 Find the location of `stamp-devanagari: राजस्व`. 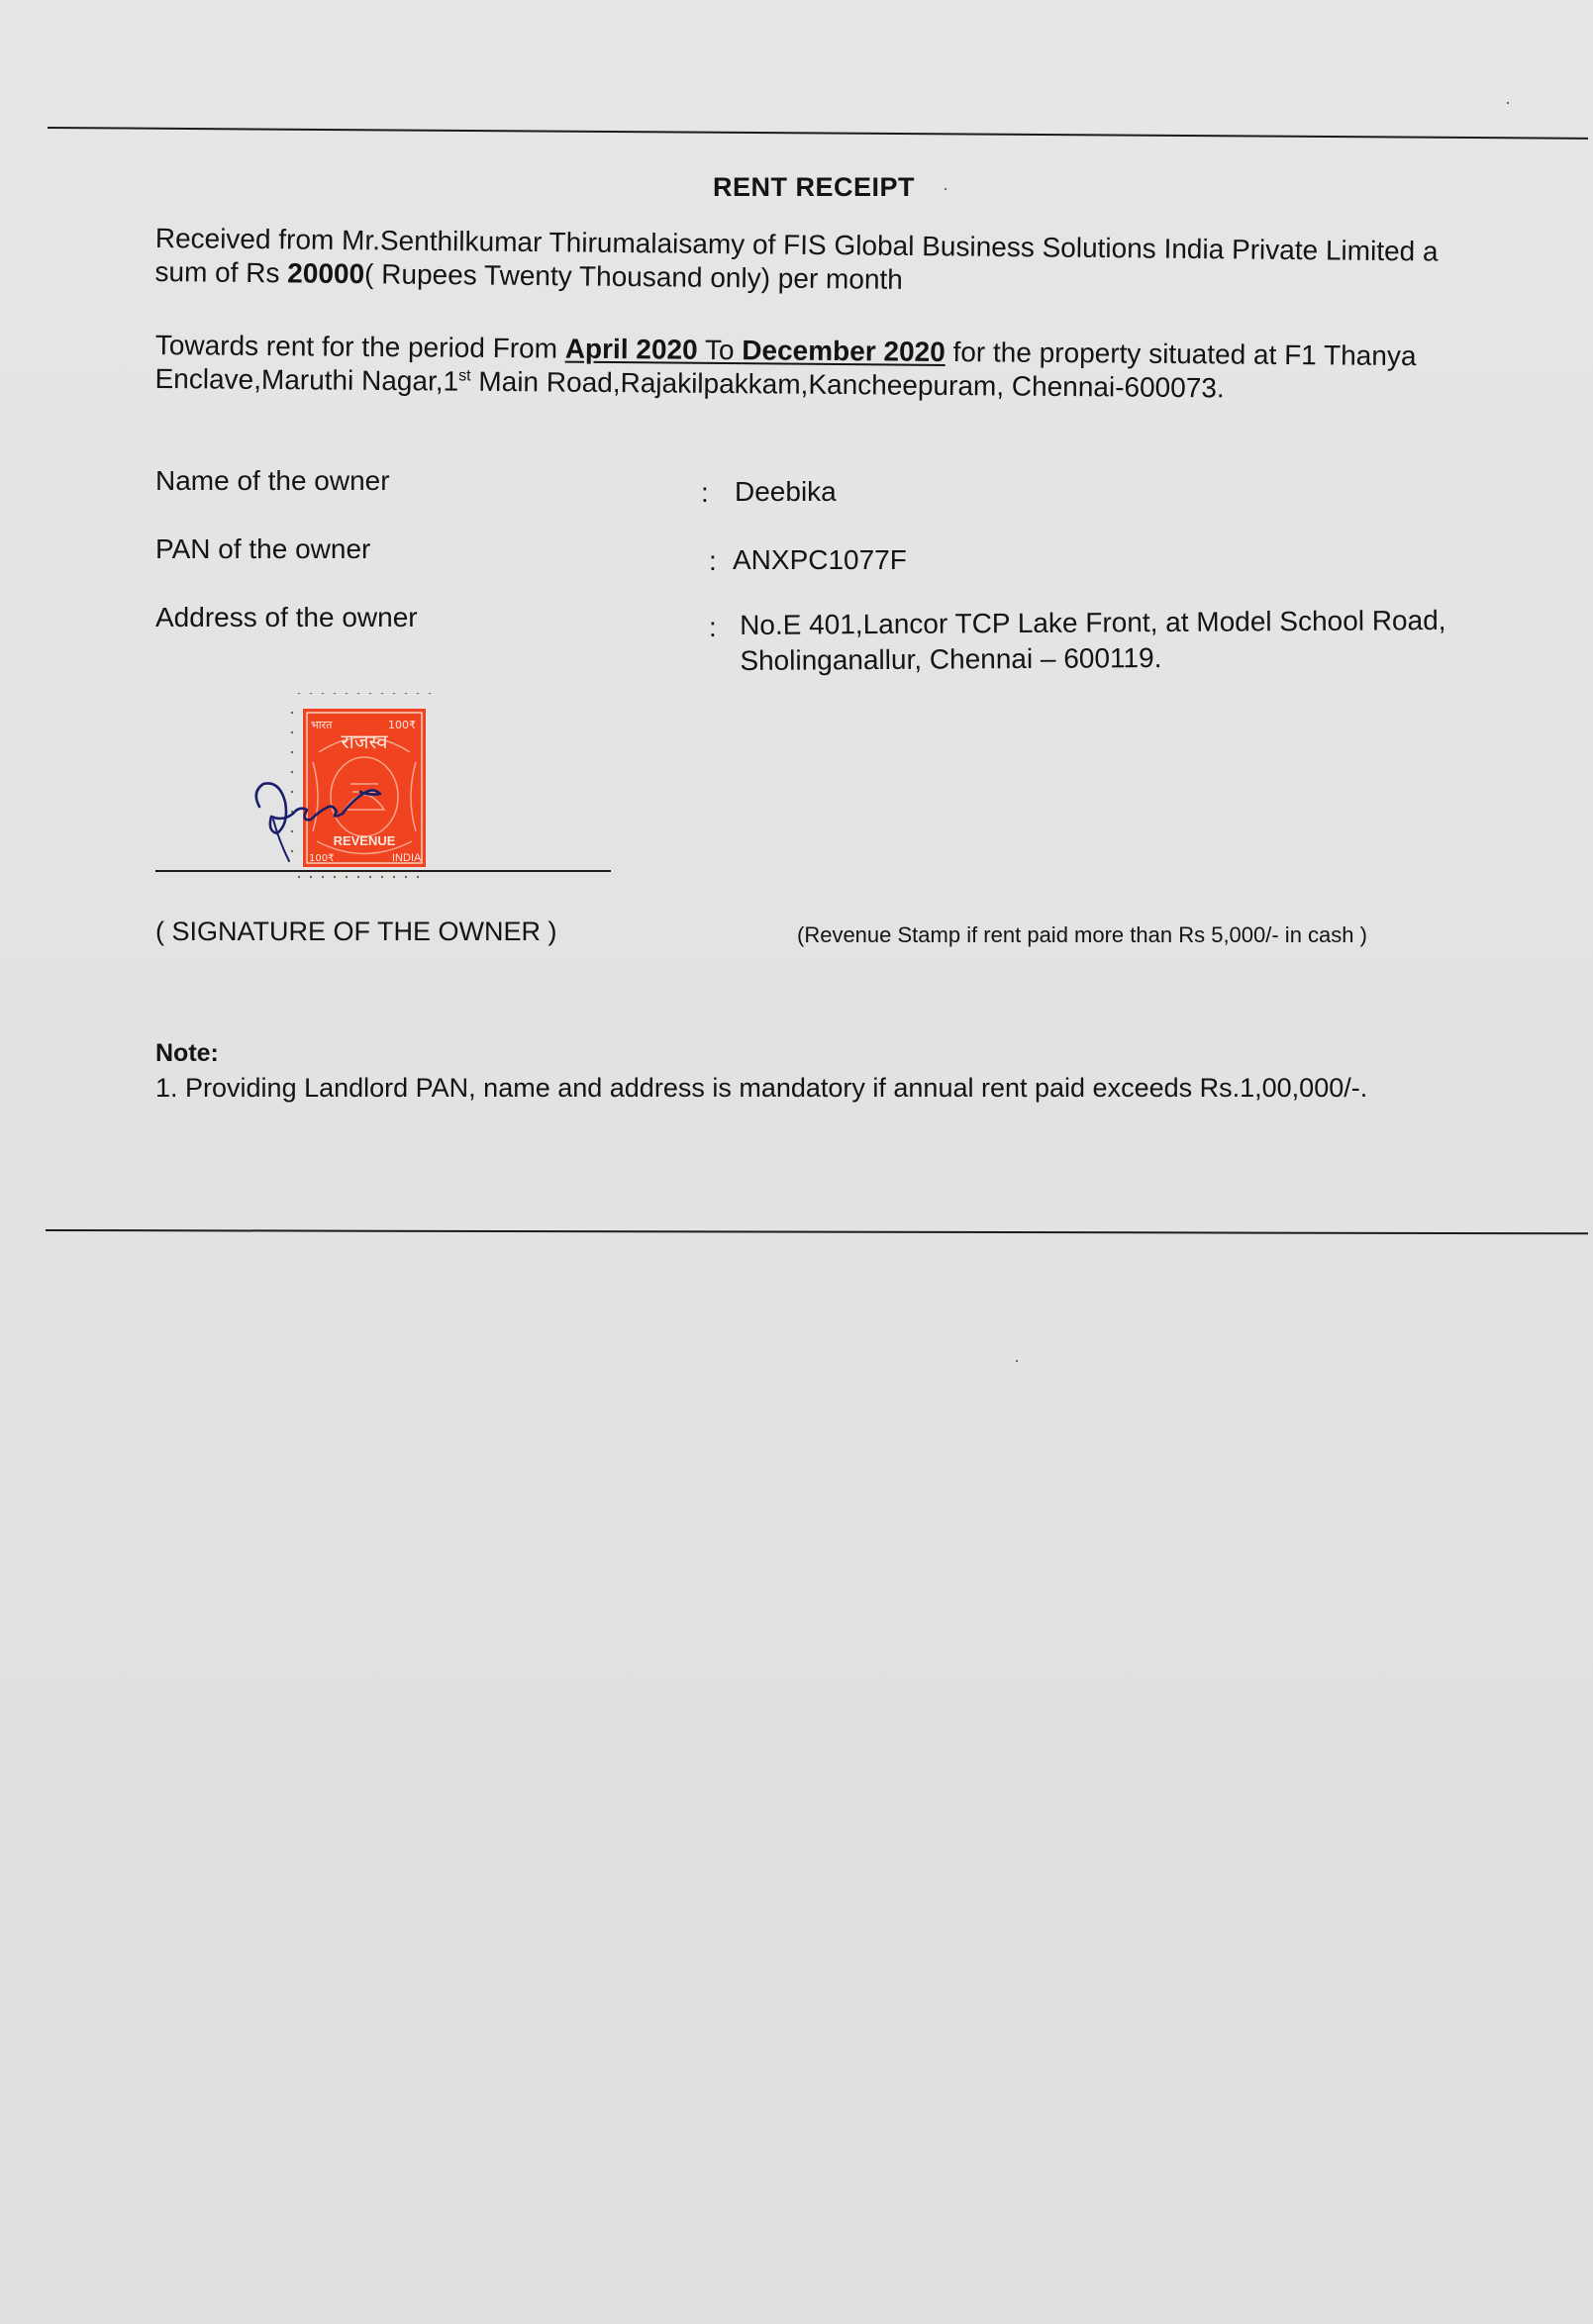

stamp-devanagari: राजस्व is located at coordinates (364, 741).